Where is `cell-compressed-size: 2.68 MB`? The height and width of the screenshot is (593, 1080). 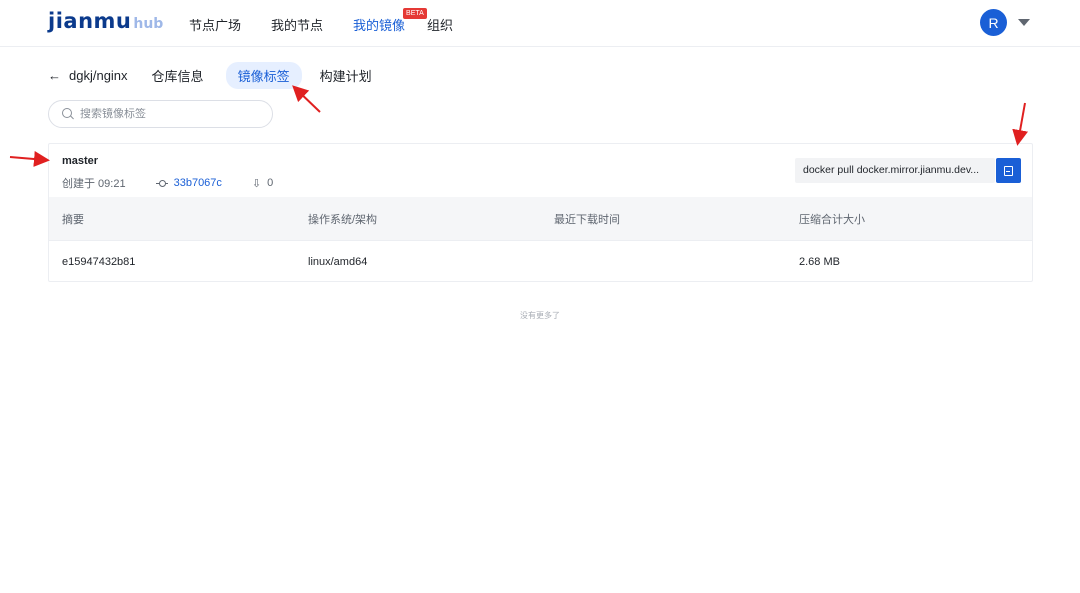 cell-compressed-size: 2.68 MB is located at coordinates (819, 261).